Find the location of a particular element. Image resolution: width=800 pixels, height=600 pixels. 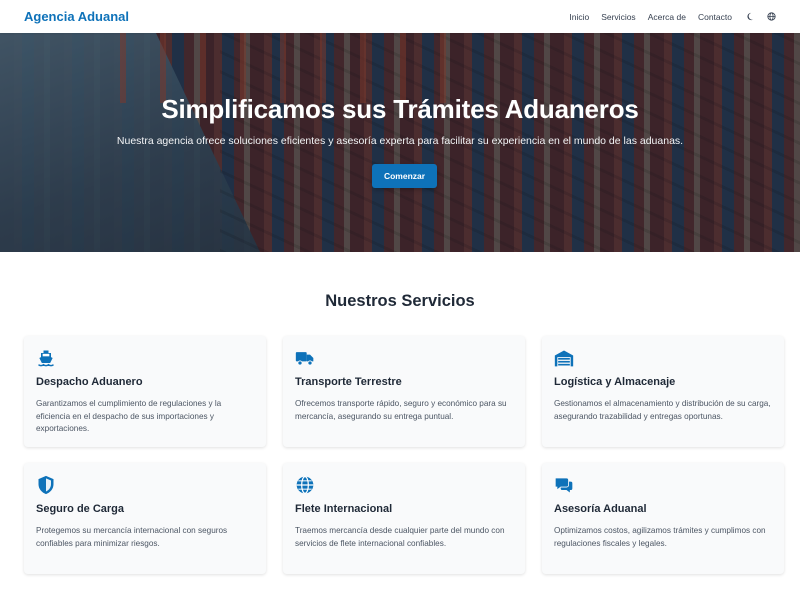

start-button: Comenzar is located at coordinates (404, 176).